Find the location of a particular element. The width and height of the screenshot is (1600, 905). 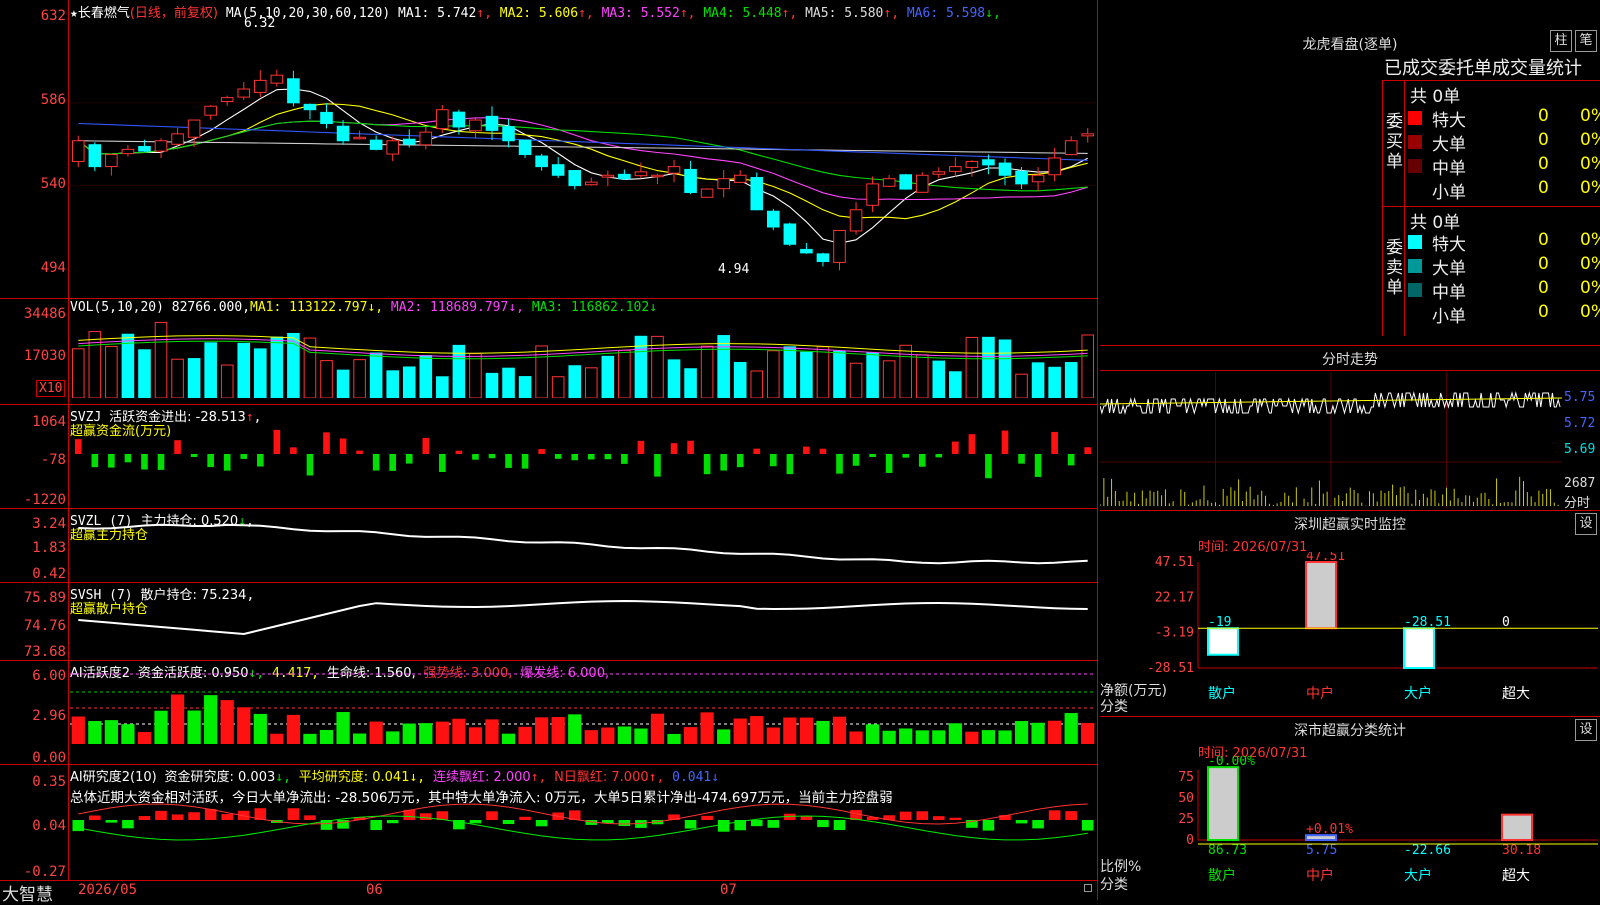

bar-mode-button: 柱 is located at coordinates (1561, 41).